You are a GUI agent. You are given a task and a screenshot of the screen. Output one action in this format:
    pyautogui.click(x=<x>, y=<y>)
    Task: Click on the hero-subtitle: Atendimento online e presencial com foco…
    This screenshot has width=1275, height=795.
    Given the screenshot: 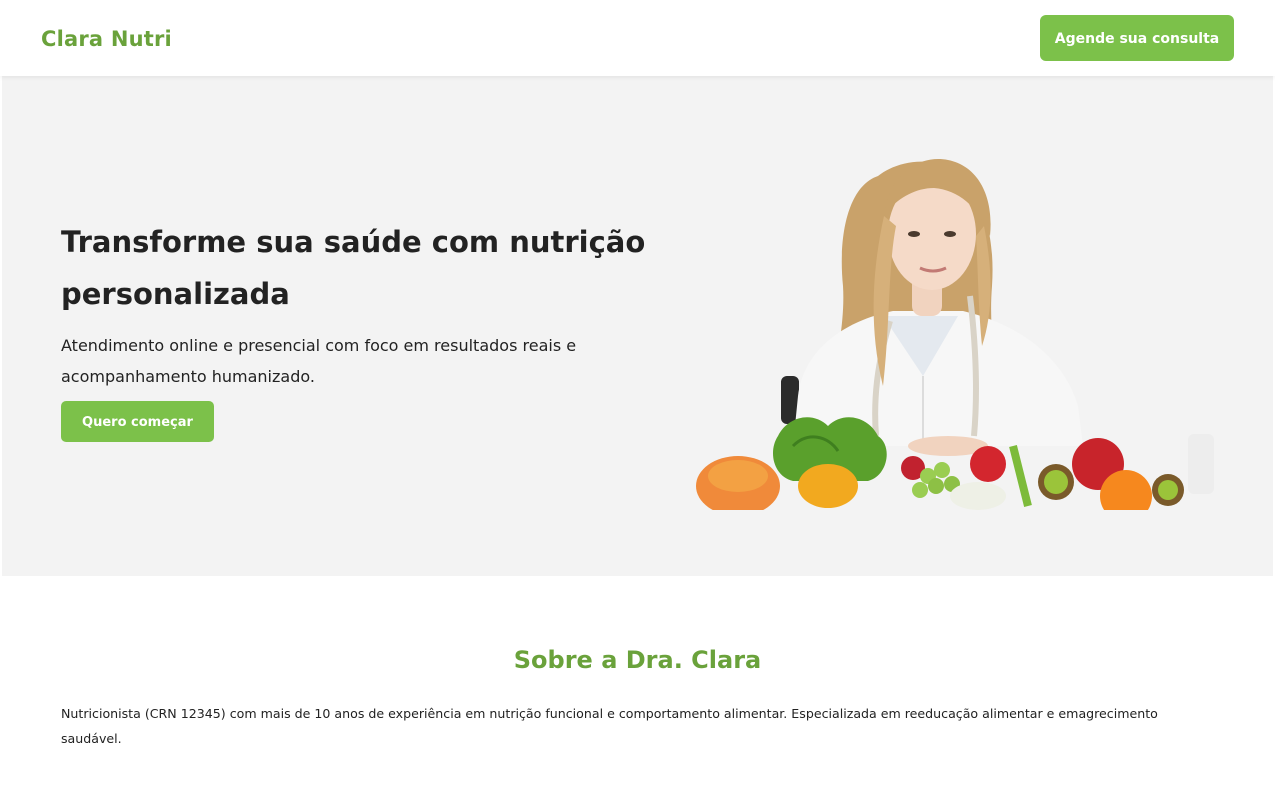 What is the action you would take?
    pyautogui.click(x=319, y=361)
    